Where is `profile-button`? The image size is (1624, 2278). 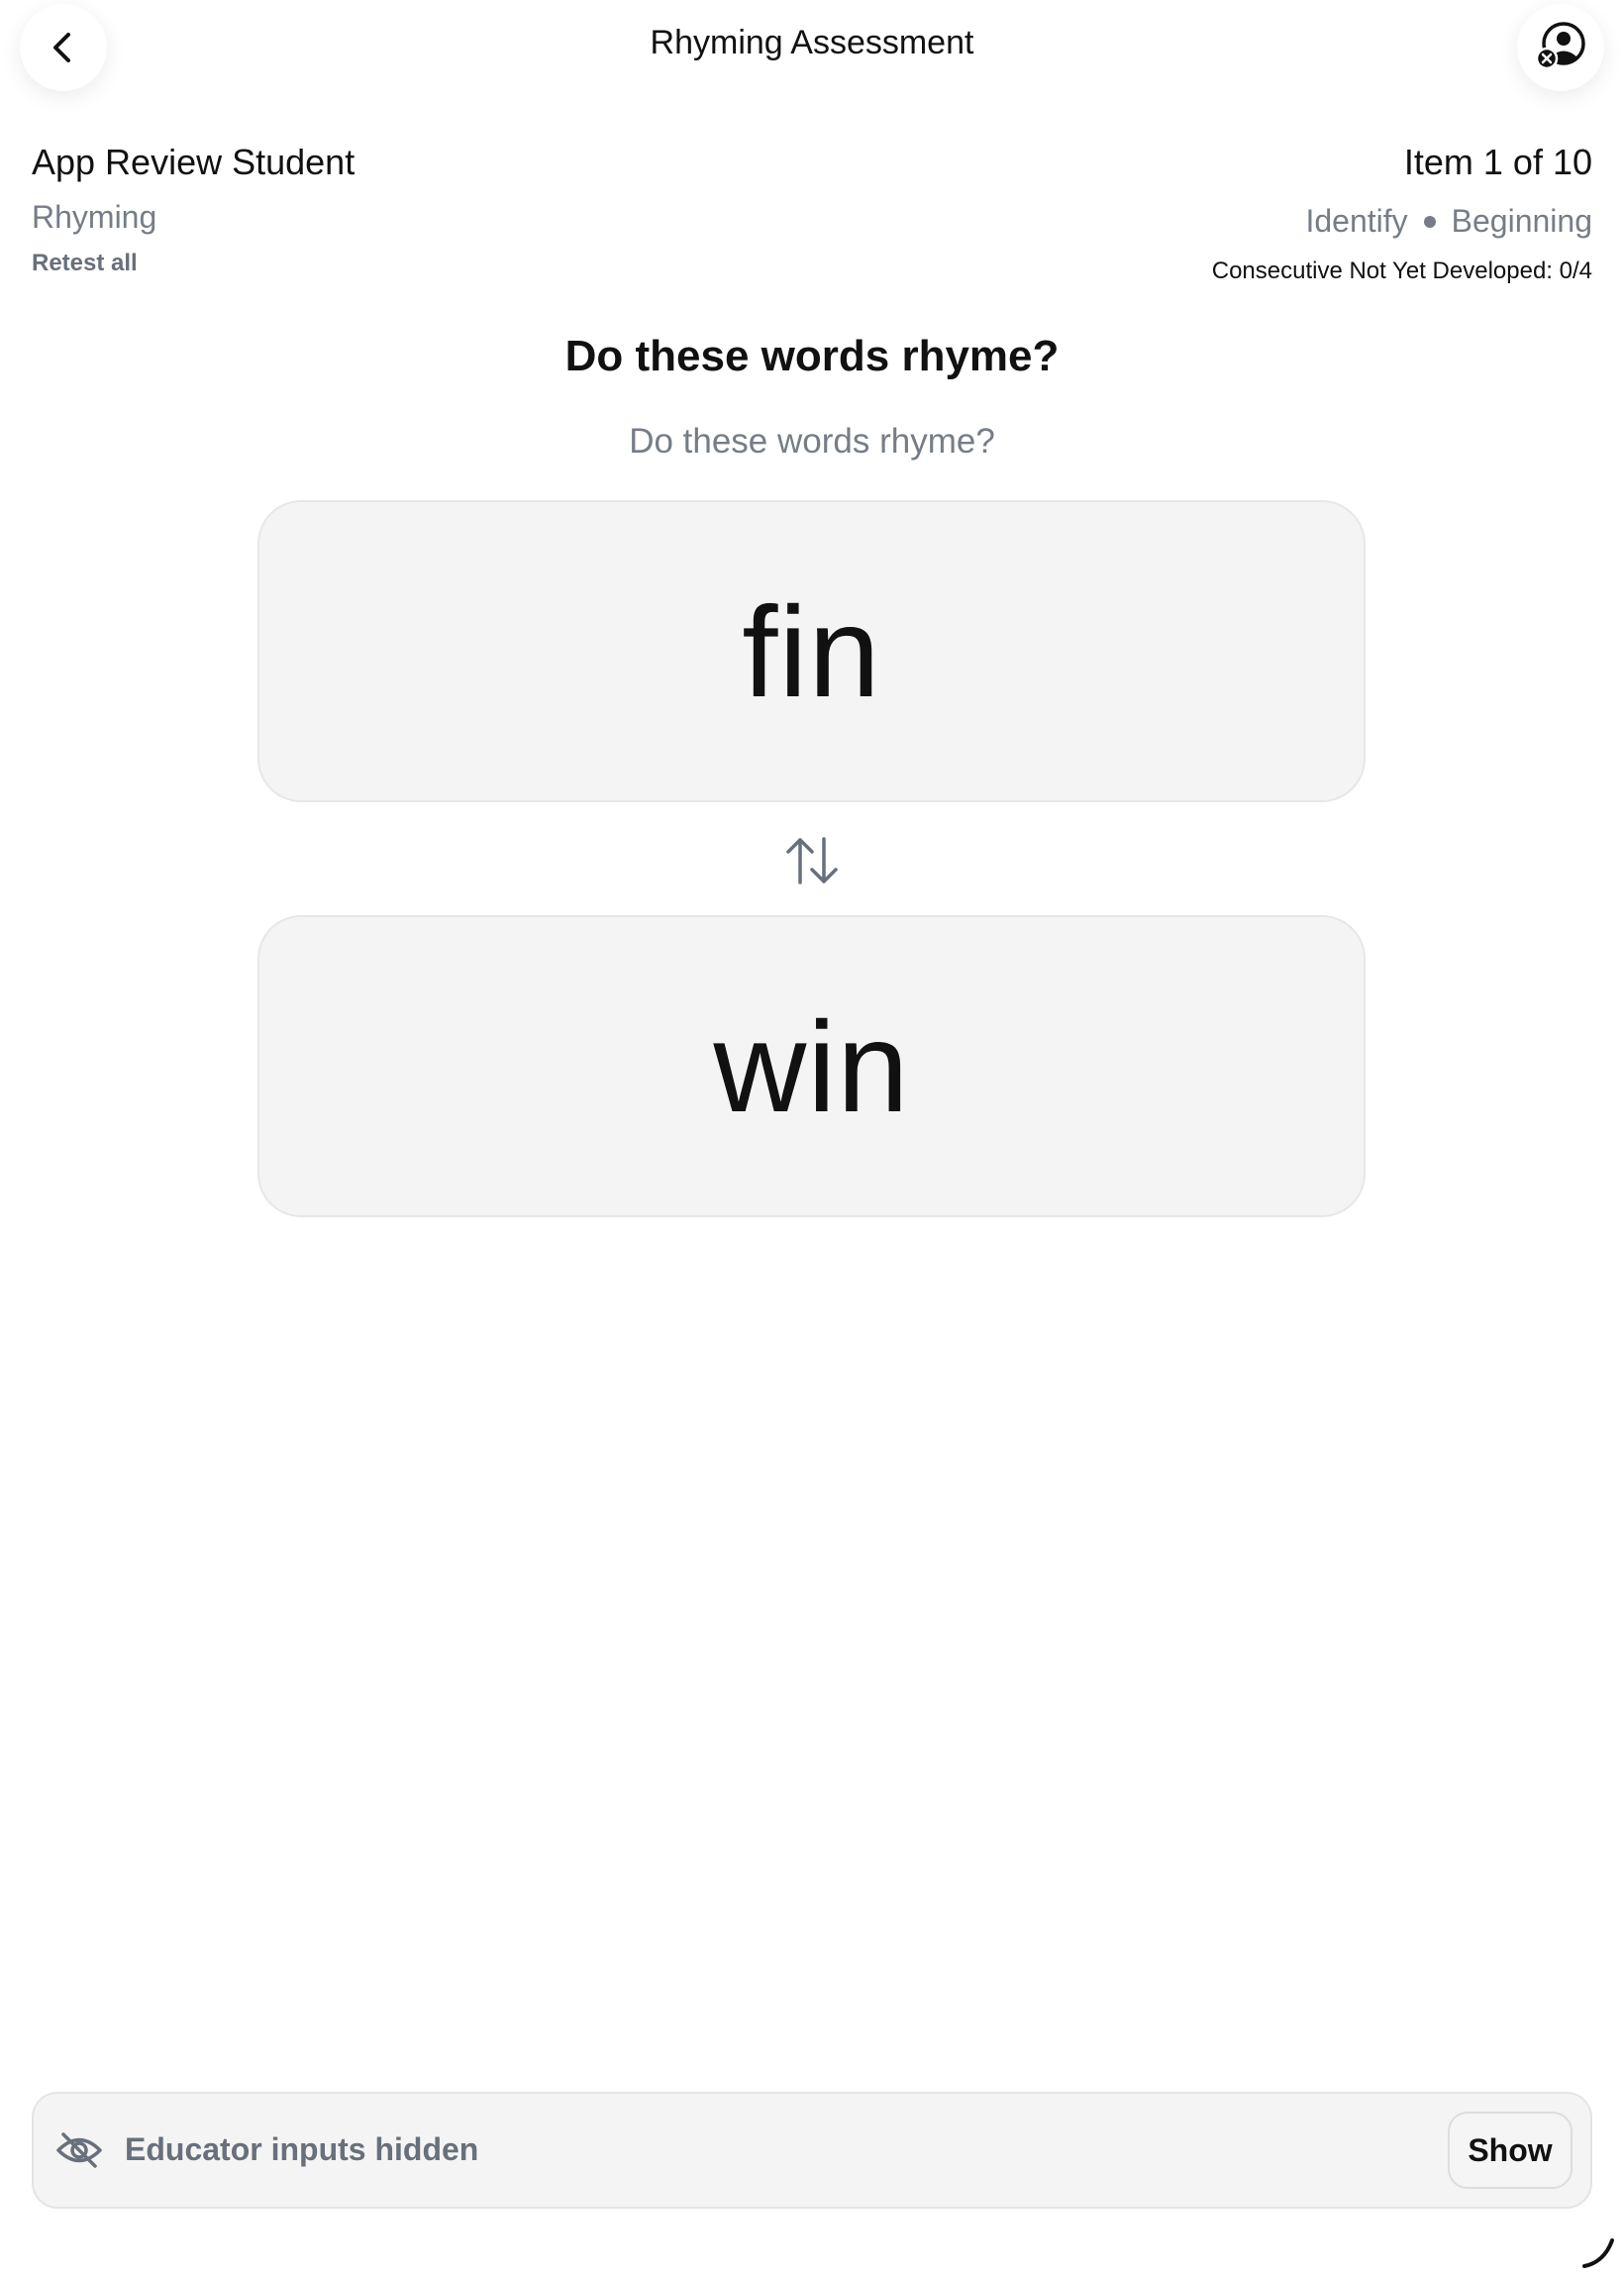 profile-button is located at coordinates (1560, 47).